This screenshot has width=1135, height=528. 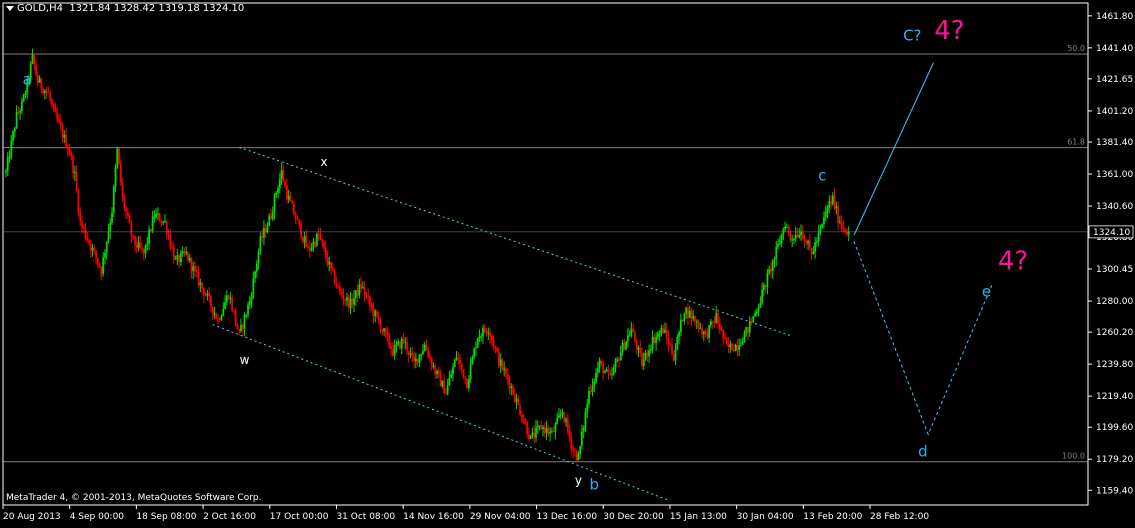 What do you see at coordinates (567, 517) in the screenshot?
I see `time-tick-label: 13 Dec 16:00` at bounding box center [567, 517].